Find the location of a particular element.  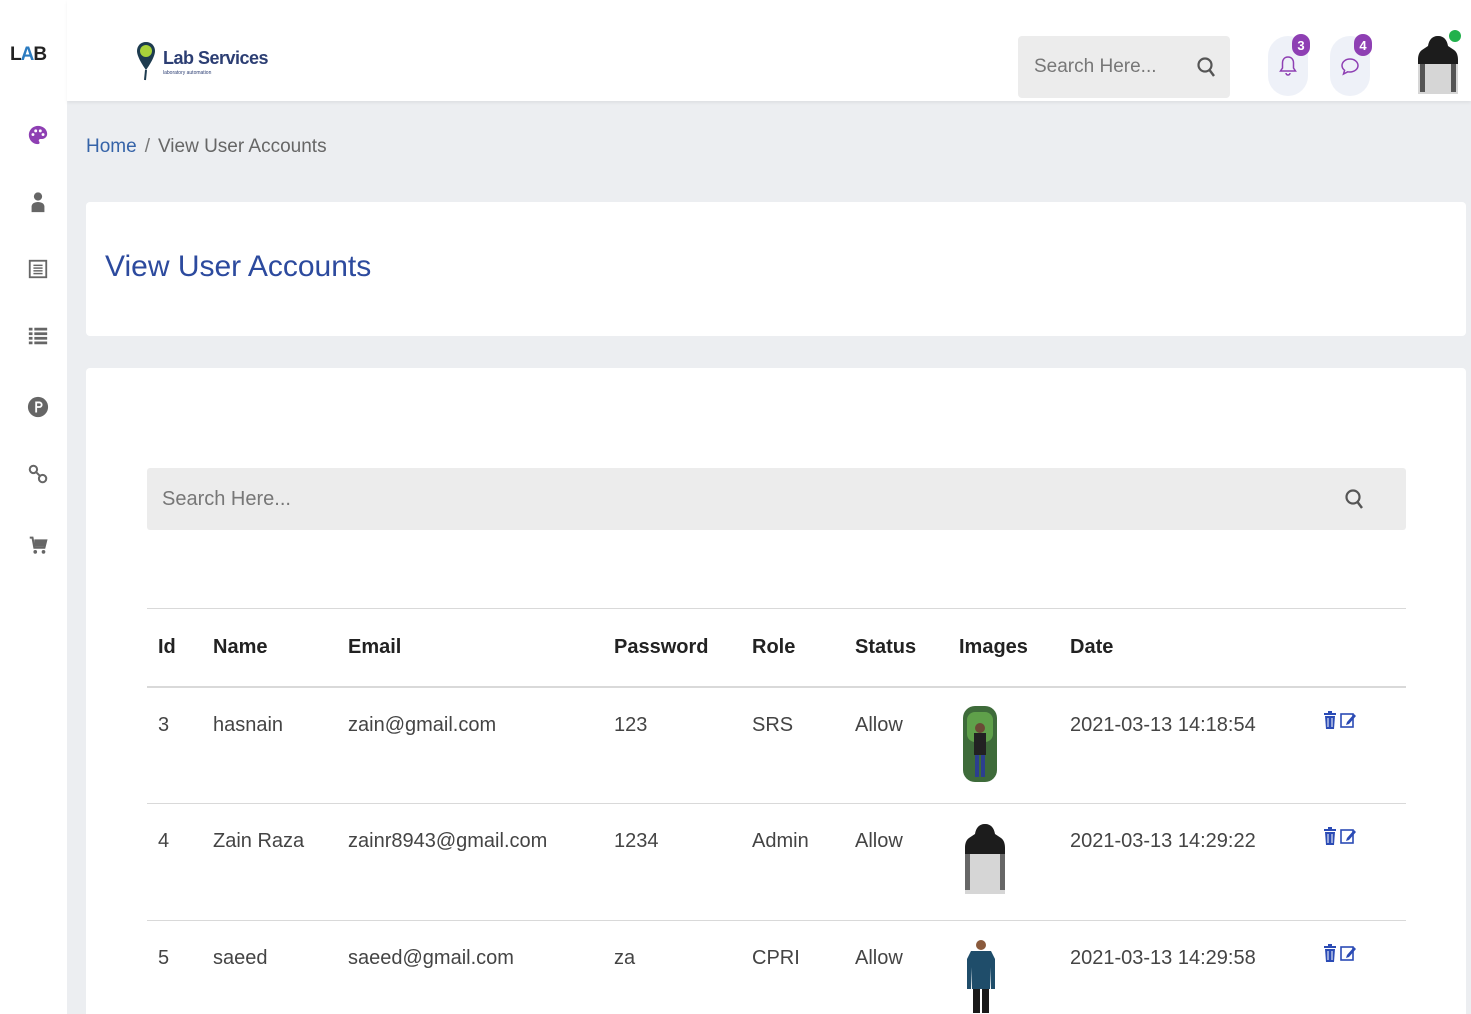

table-search-box is located at coordinates (776, 499).